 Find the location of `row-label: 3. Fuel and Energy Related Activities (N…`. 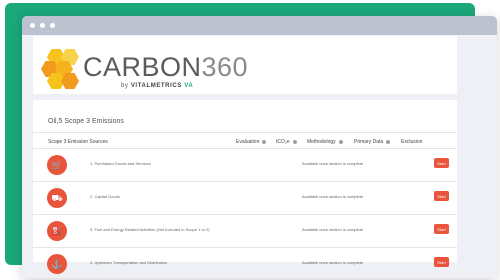

row-label: 3. Fuel and Energy Related Activities (N… is located at coordinates (150, 229).